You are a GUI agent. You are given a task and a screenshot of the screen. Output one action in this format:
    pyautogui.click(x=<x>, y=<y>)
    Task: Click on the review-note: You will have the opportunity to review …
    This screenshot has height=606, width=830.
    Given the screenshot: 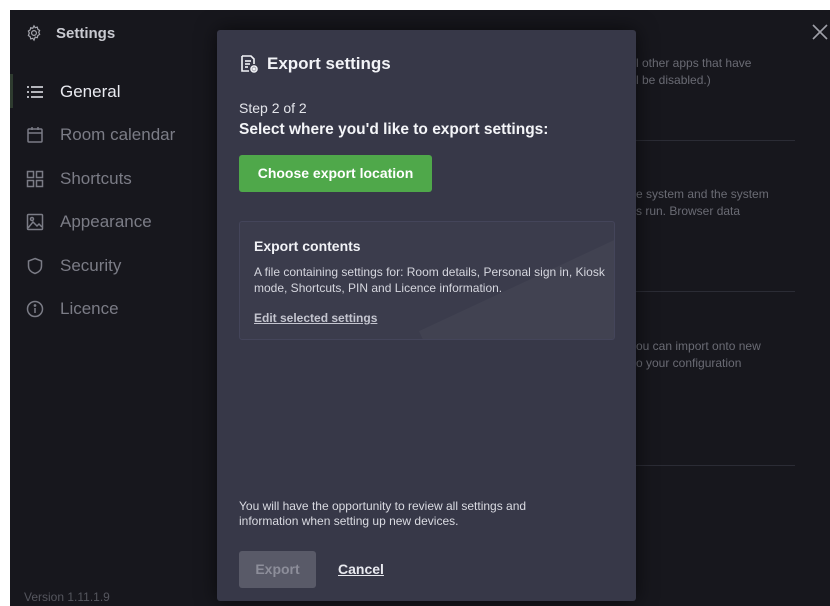 What is the action you would take?
    pyautogui.click(x=383, y=513)
    